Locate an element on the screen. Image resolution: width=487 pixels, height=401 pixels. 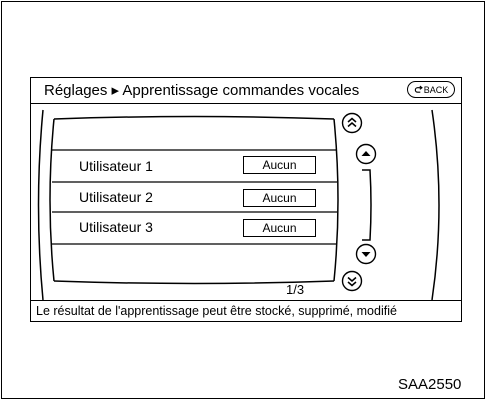
chevron-up-icon is located at coordinates (366, 154).